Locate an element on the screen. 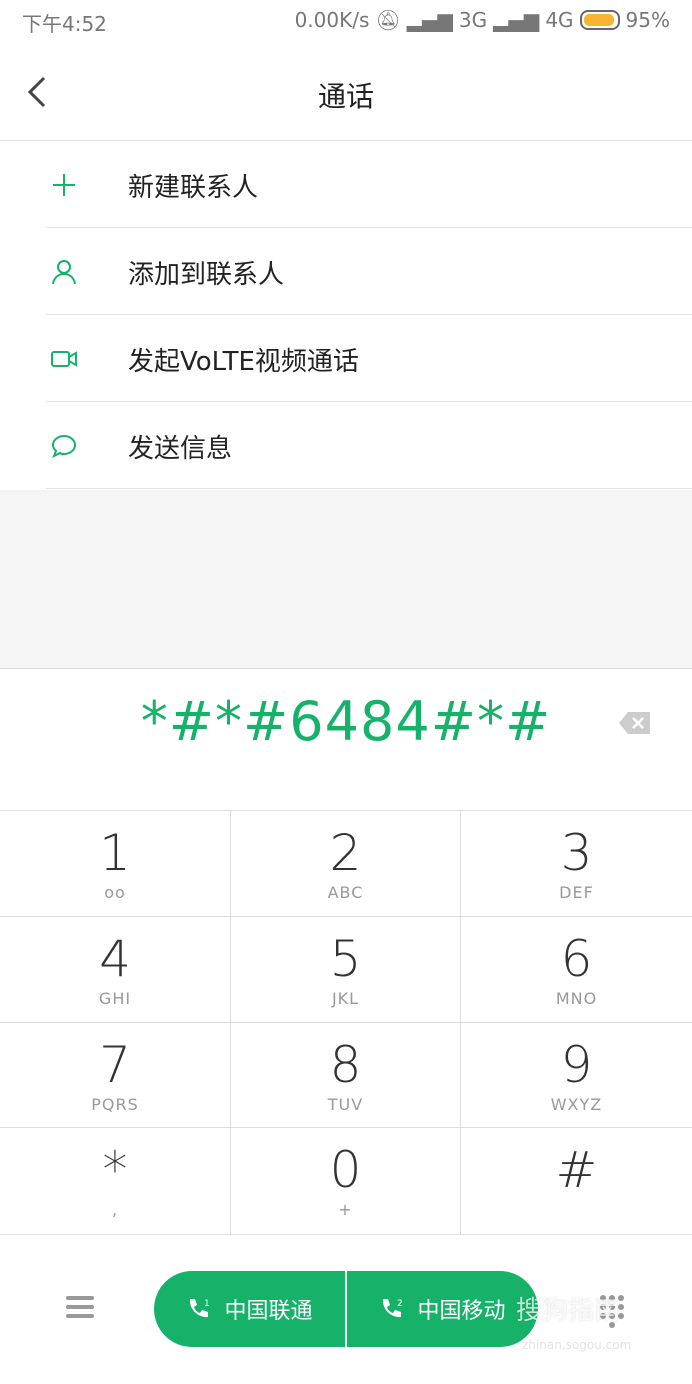 The height and width of the screenshot is (1384, 692). key-digit: 1 is located at coordinates (115, 853).